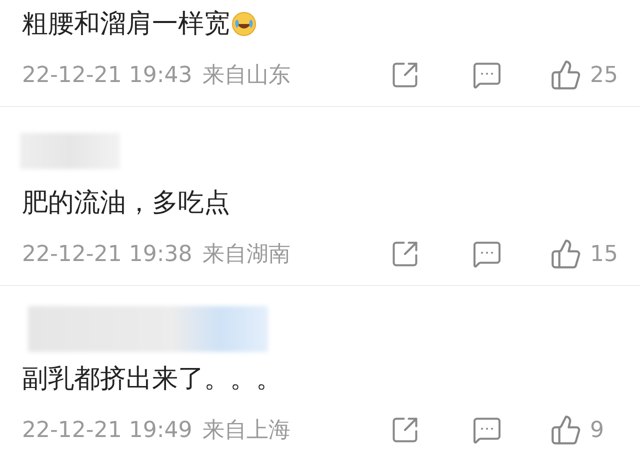  What do you see at coordinates (152, 379) in the screenshot?
I see `comment-text: 副乳都挤出来了。。。` at bounding box center [152, 379].